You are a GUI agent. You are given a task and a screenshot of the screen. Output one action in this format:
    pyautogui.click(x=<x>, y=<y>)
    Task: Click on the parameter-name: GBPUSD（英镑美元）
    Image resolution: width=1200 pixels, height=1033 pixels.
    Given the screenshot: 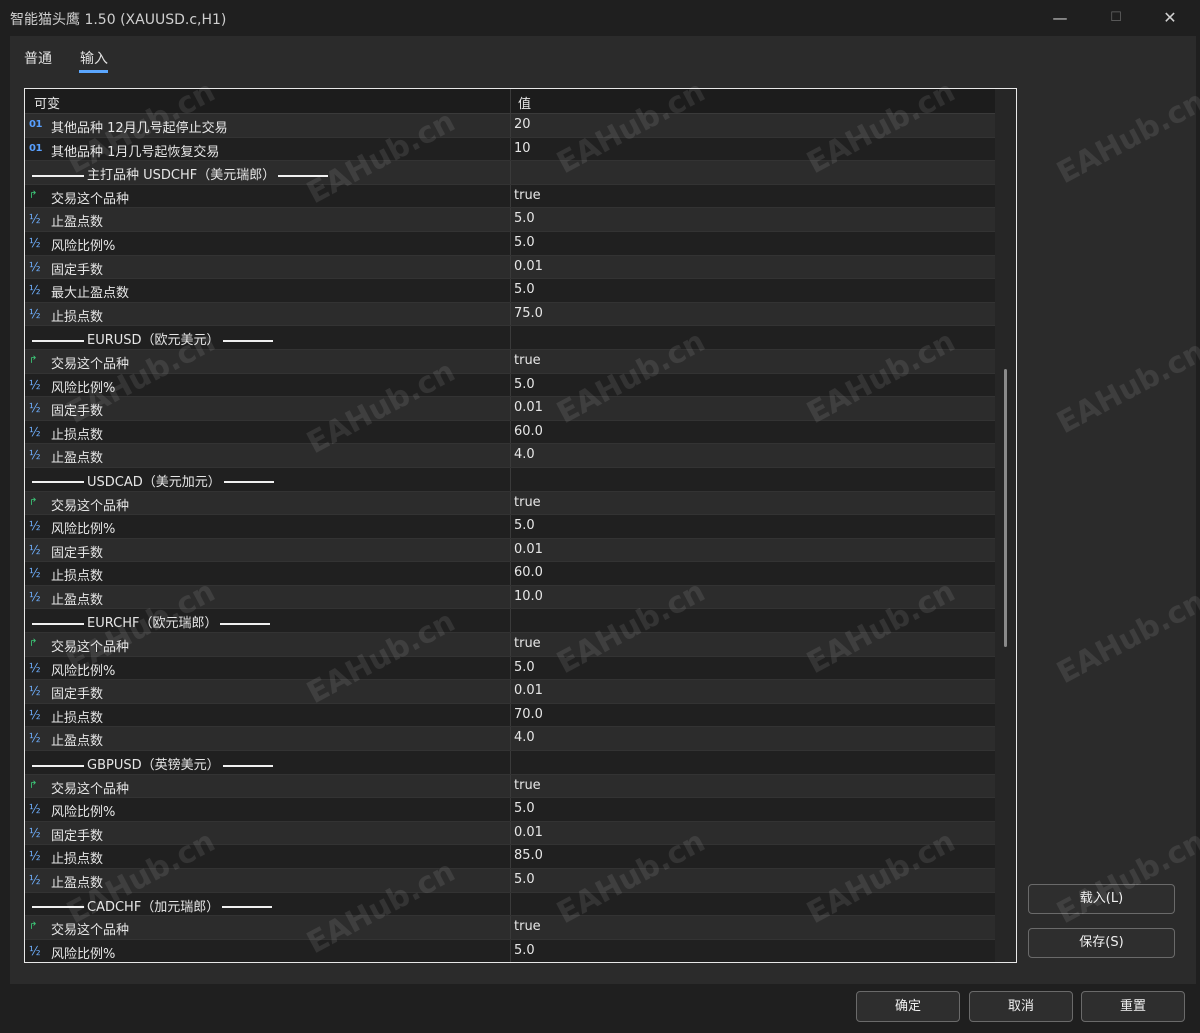 What is the action you would take?
    pyautogui.click(x=152, y=763)
    